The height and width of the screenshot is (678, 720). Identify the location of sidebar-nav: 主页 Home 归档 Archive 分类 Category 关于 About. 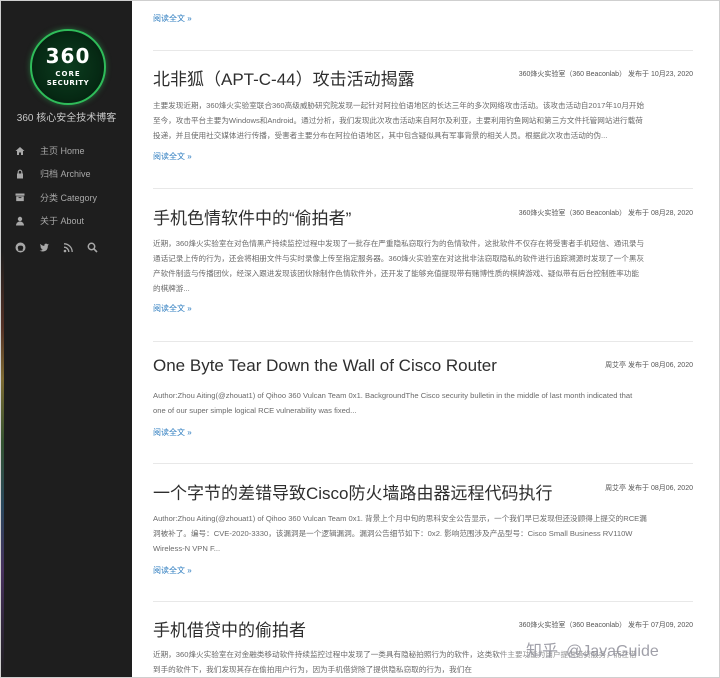
(56, 185).